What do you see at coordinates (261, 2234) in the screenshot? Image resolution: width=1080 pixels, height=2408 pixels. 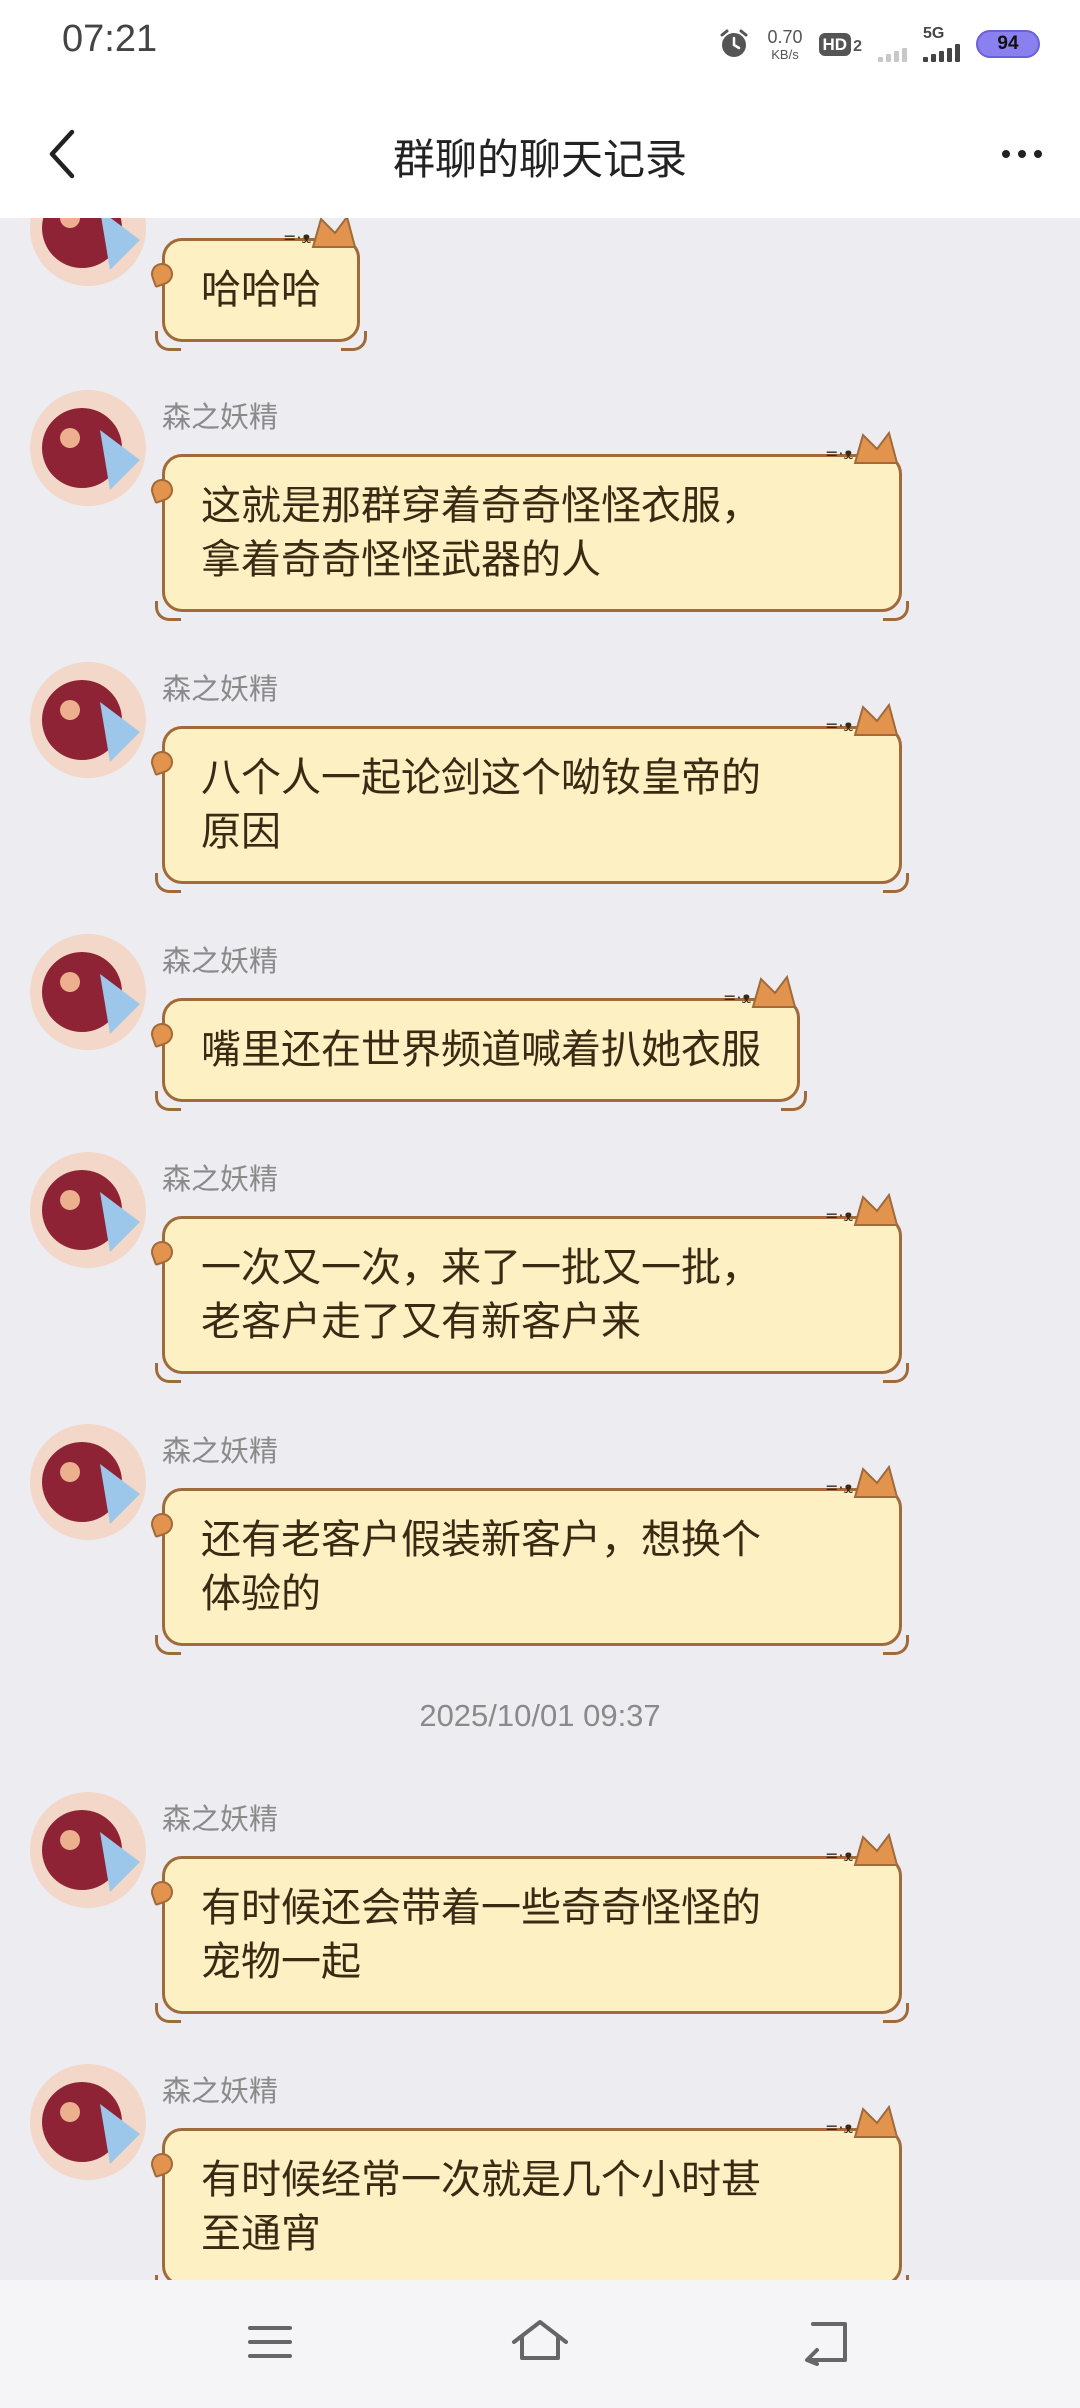 I see `message-text-line: 至通宵` at bounding box center [261, 2234].